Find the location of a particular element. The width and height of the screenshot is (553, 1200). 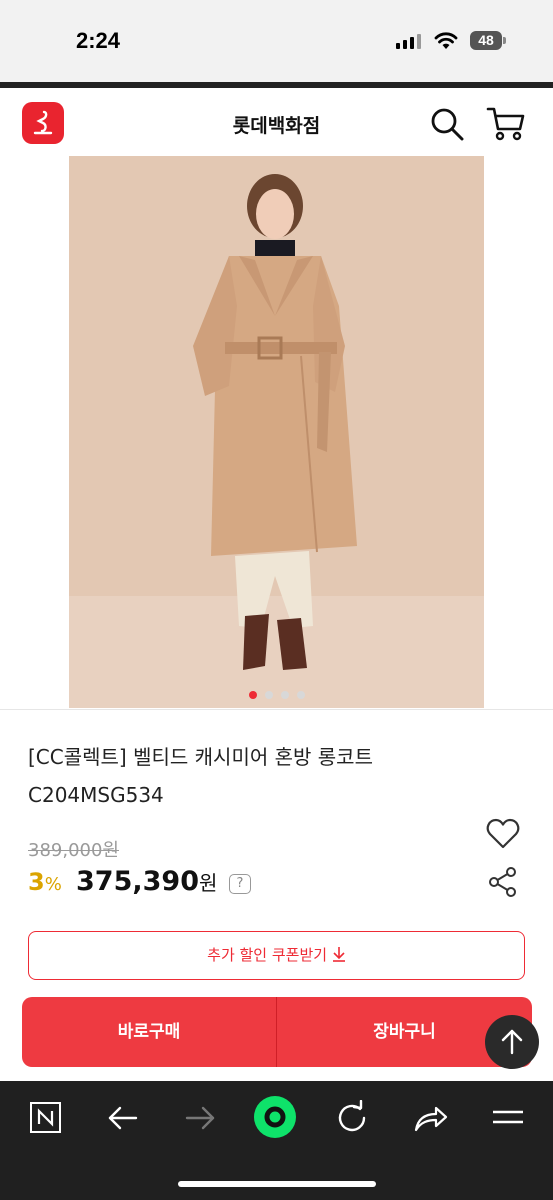

wifi-icon is located at coordinates (446, 40).